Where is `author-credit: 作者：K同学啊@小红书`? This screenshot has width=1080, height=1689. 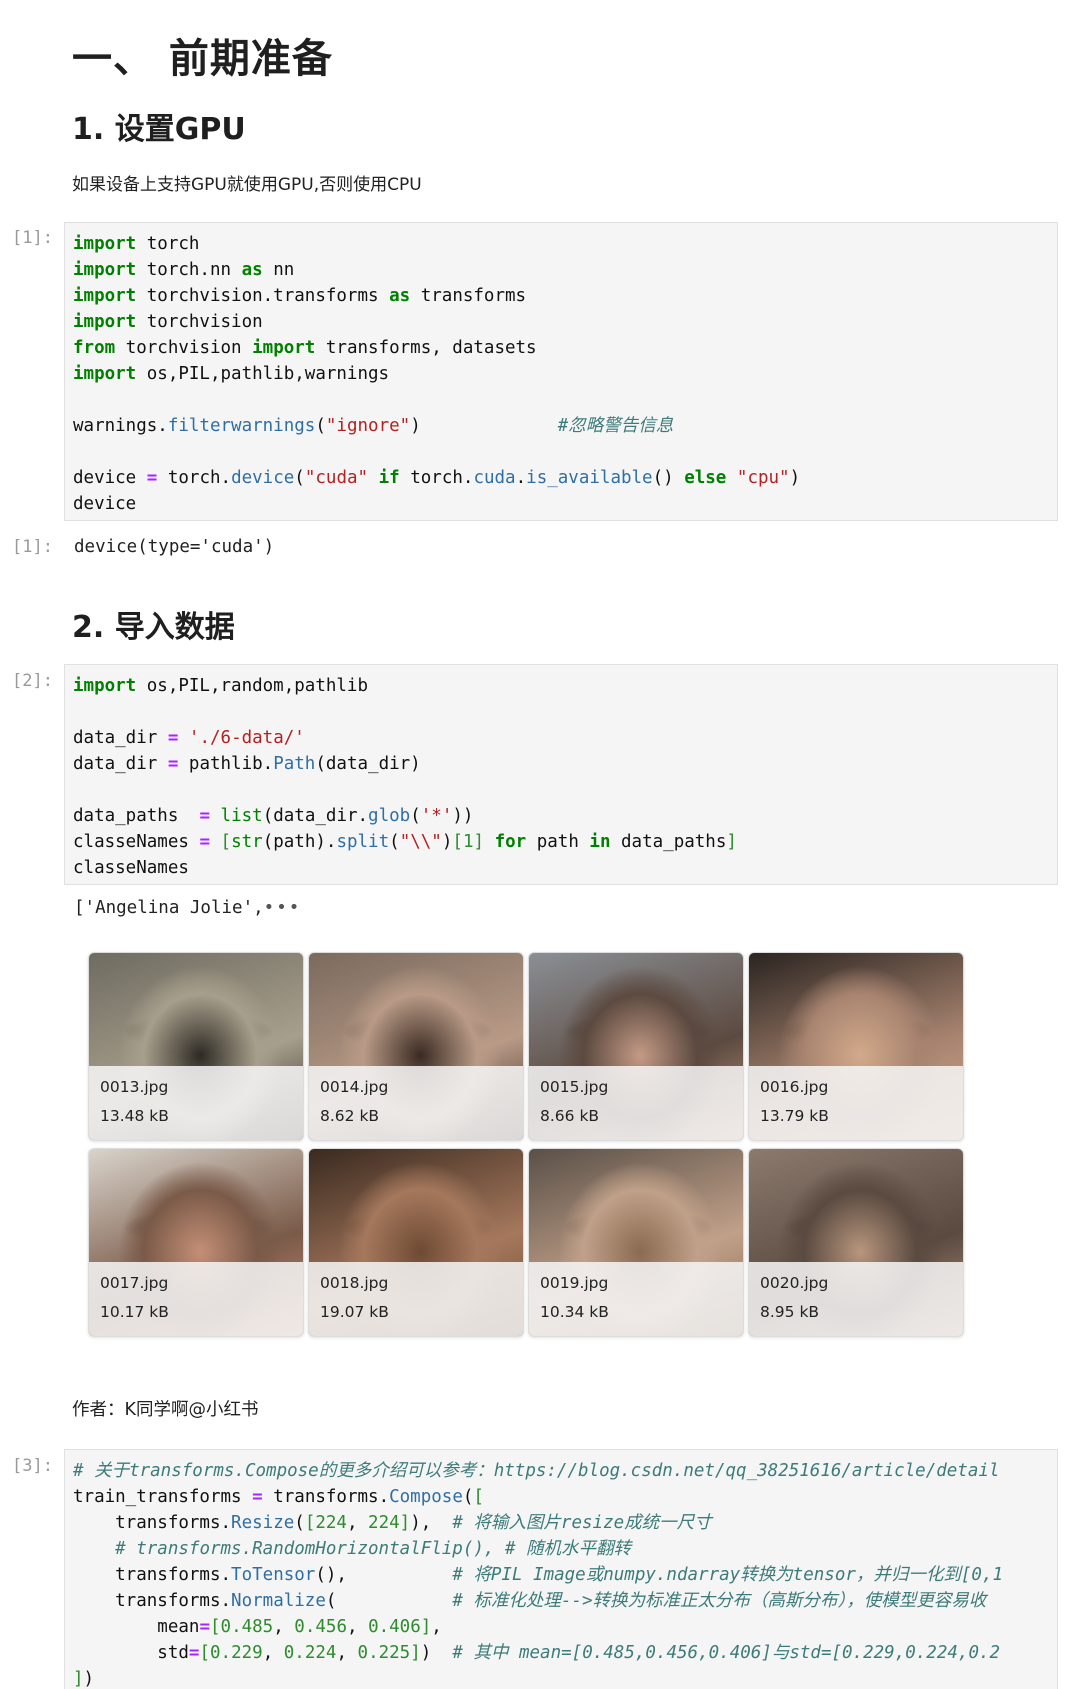
author-credit: 作者：K同学啊@小红书 is located at coordinates (165, 1410).